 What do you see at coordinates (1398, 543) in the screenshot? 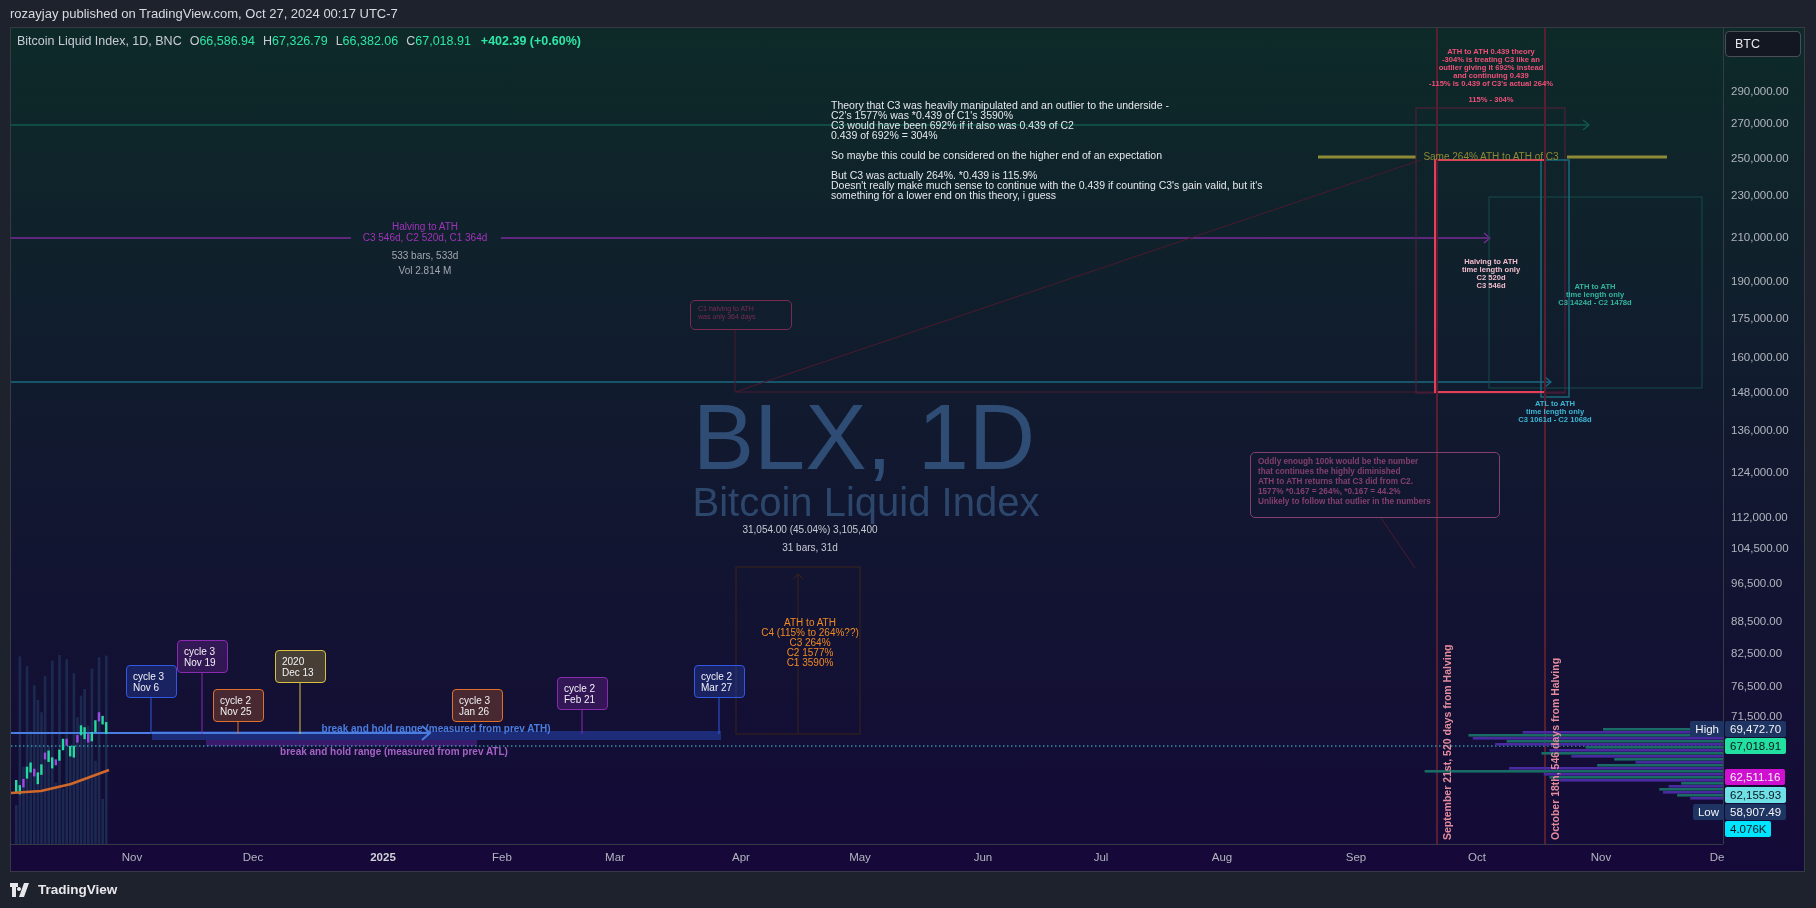
I see `leader-line` at bounding box center [1398, 543].